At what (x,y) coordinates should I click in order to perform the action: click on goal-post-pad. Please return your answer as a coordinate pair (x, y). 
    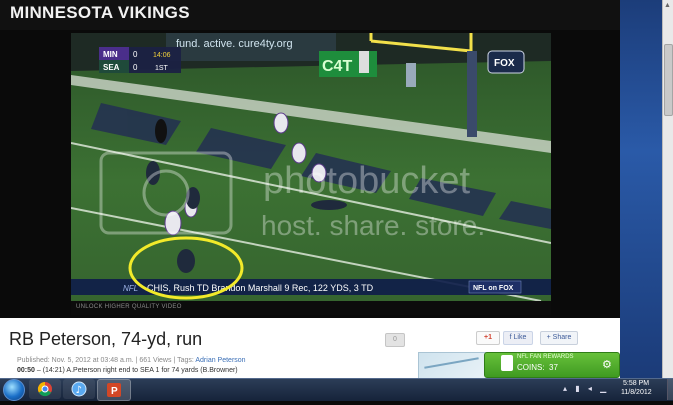
    Looking at the image, I should click on (472, 94).